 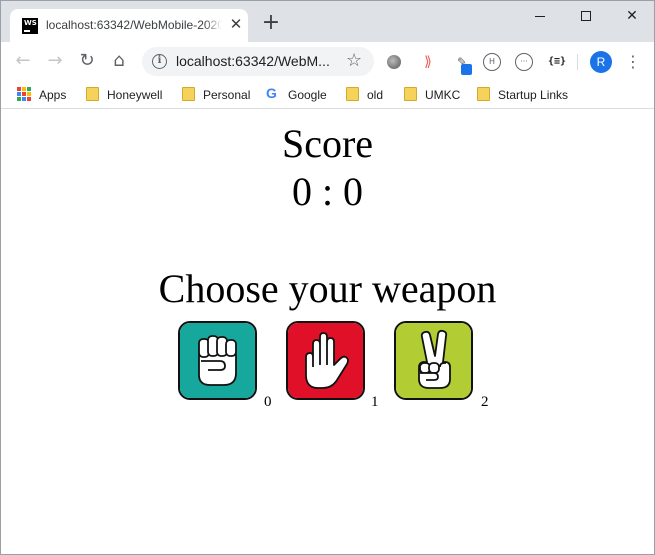 I want to click on tab-close-icon: ✕, so click(x=236, y=24).